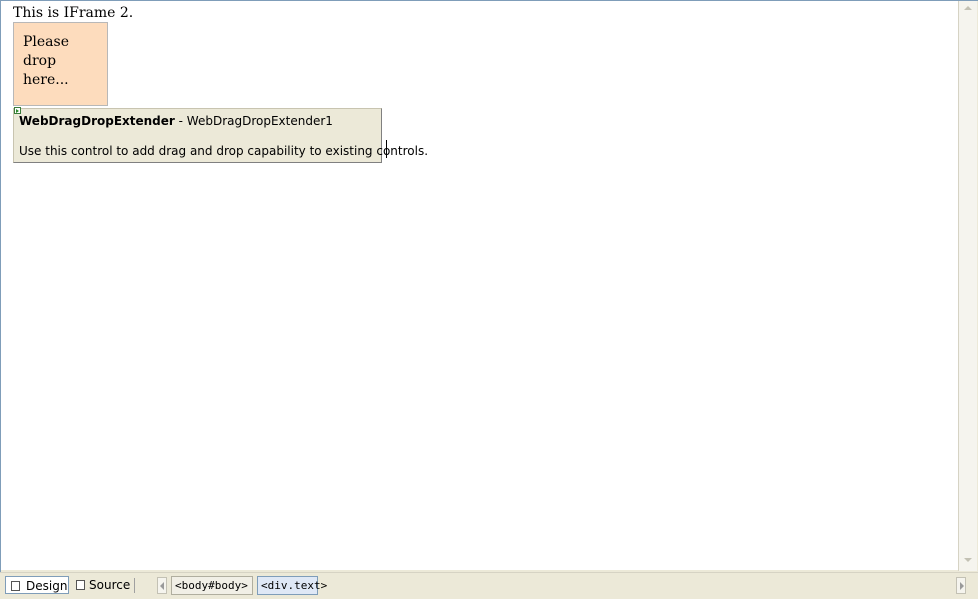 The height and width of the screenshot is (599, 978). Describe the element at coordinates (47, 586) in the screenshot. I see `tab-design-label: Design` at that location.